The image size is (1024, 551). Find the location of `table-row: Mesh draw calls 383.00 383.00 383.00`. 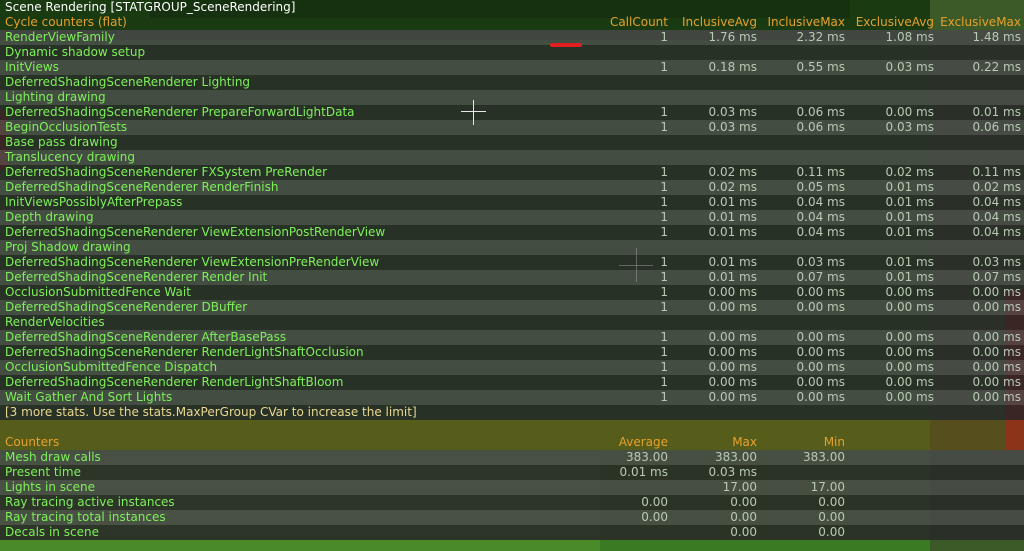

table-row: Mesh draw calls 383.00 383.00 383.00 is located at coordinates (512, 457).